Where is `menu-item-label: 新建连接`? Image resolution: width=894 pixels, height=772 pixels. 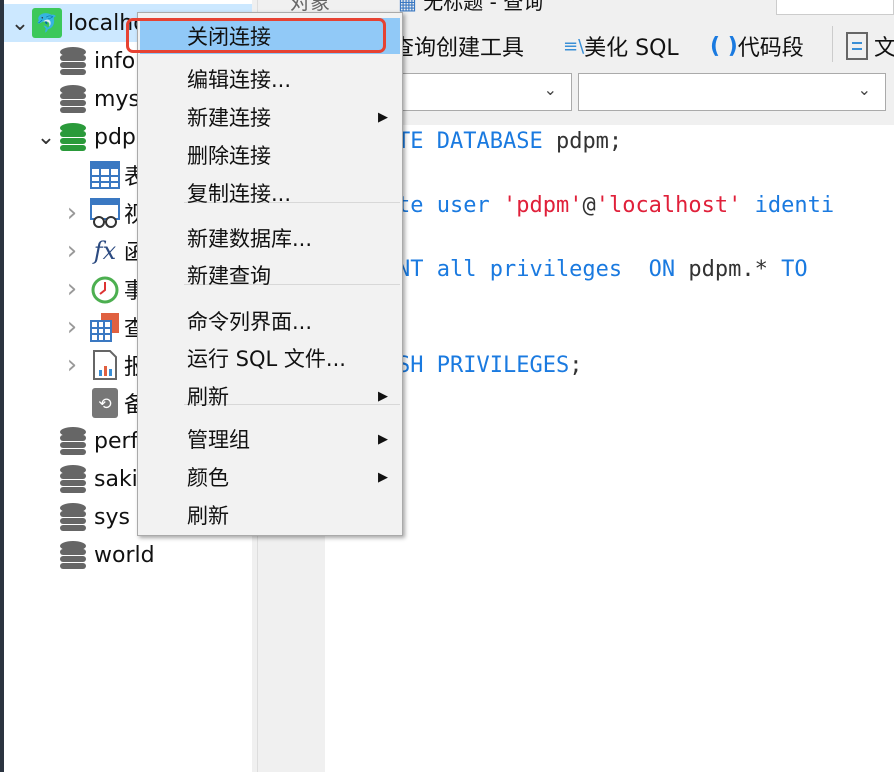 menu-item-label: 新建连接 is located at coordinates (229, 118).